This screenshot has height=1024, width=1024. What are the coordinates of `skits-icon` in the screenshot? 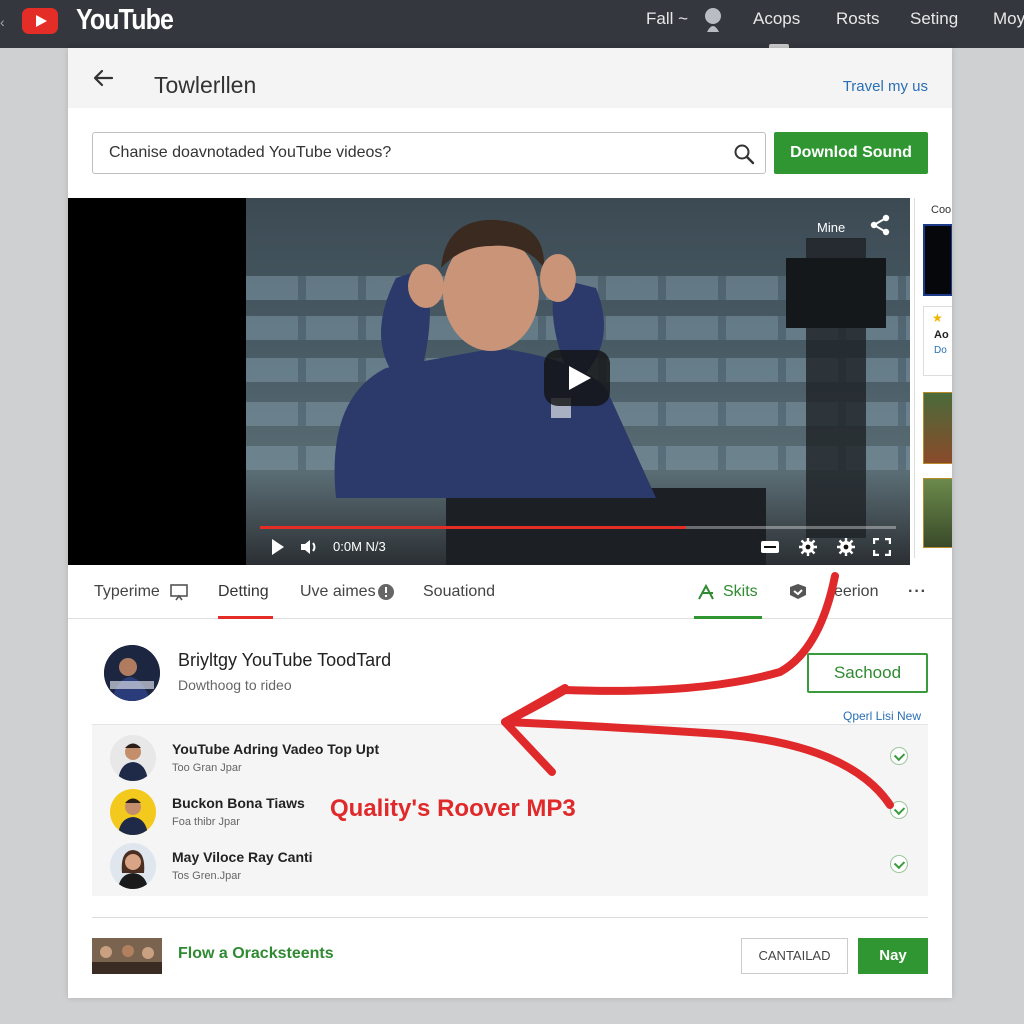 It's located at (706, 592).